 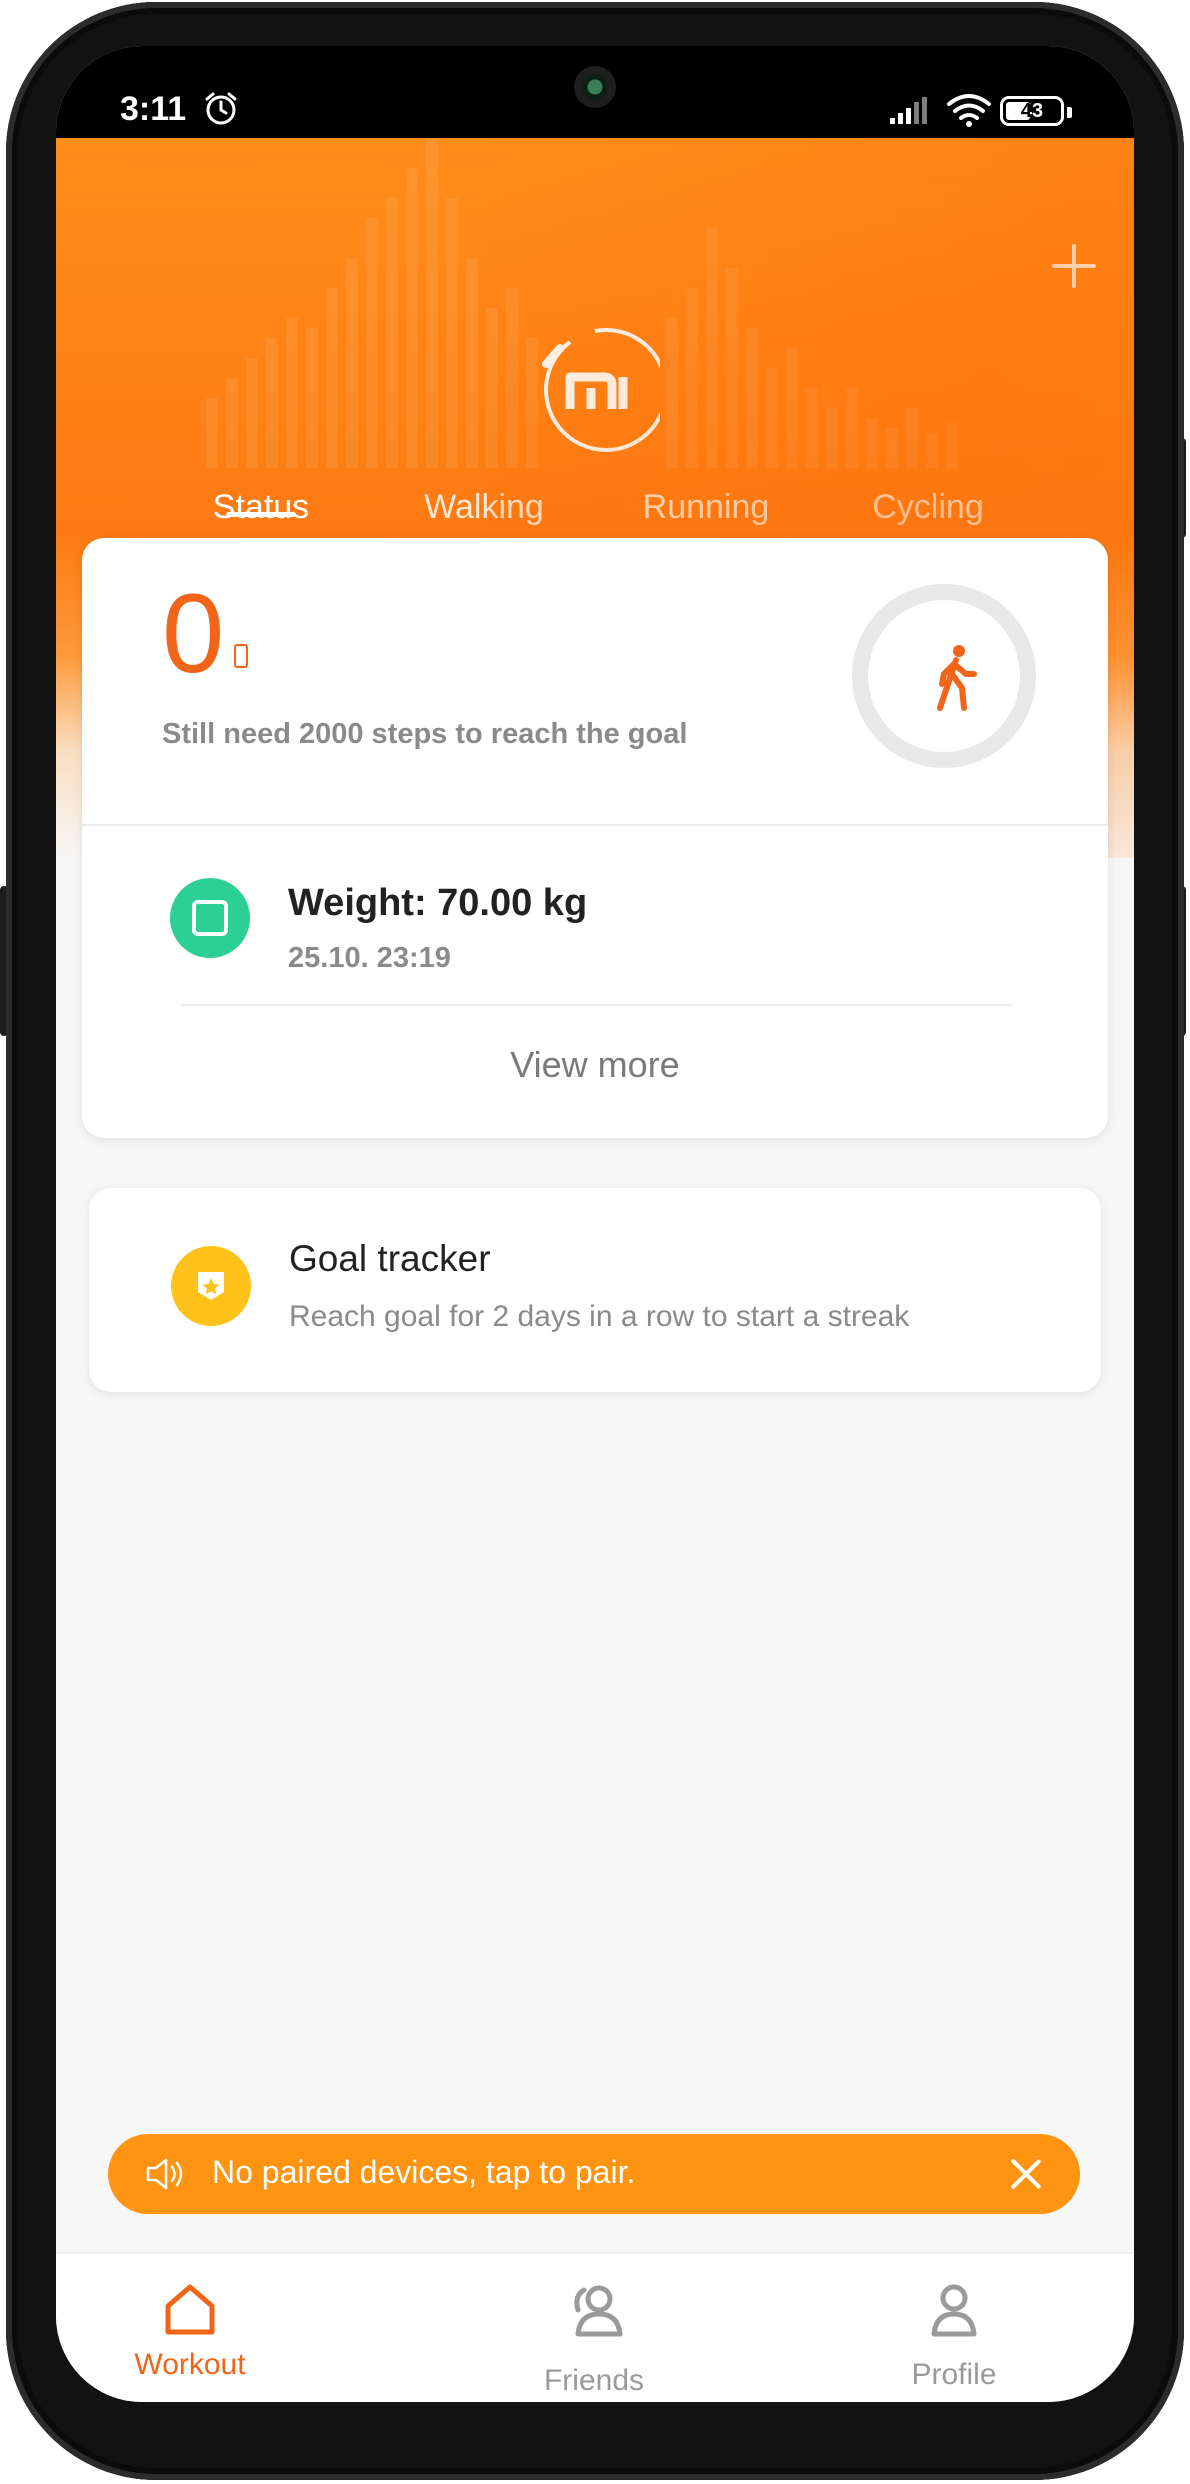 I want to click on view-more-link: View more, so click(x=595, y=1065).